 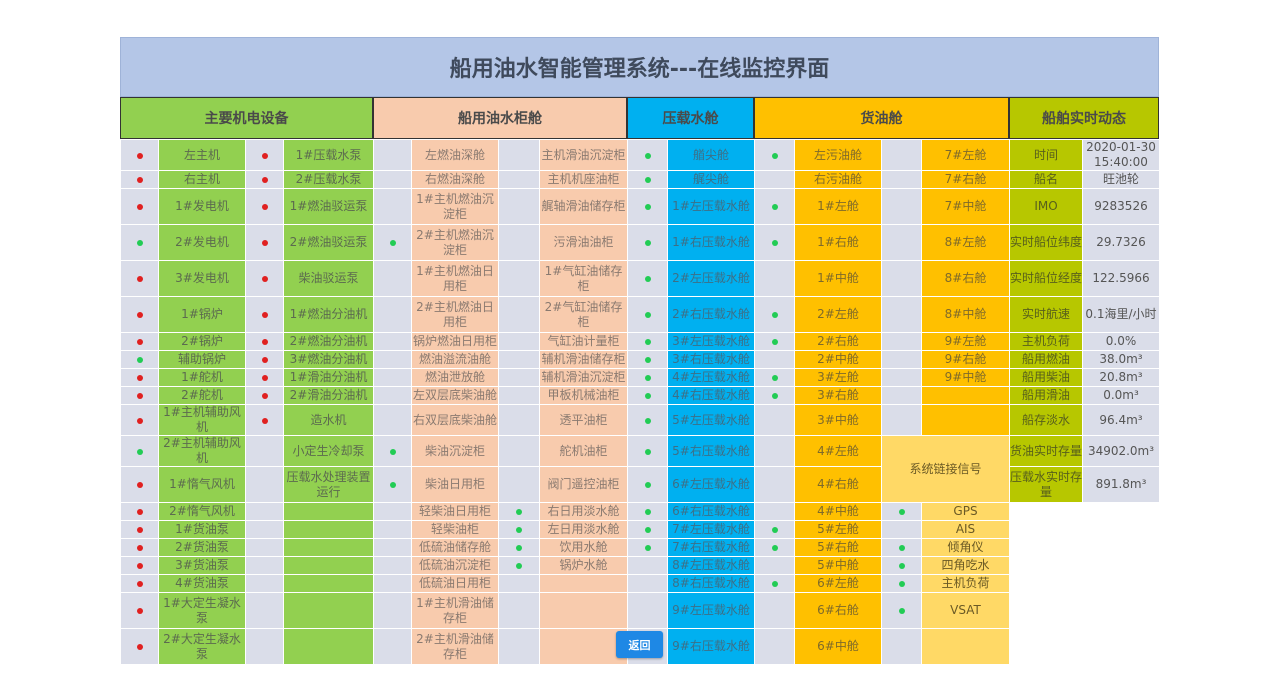 I want to click on cargo-tank-name: 2#右舱, so click(x=838, y=341).